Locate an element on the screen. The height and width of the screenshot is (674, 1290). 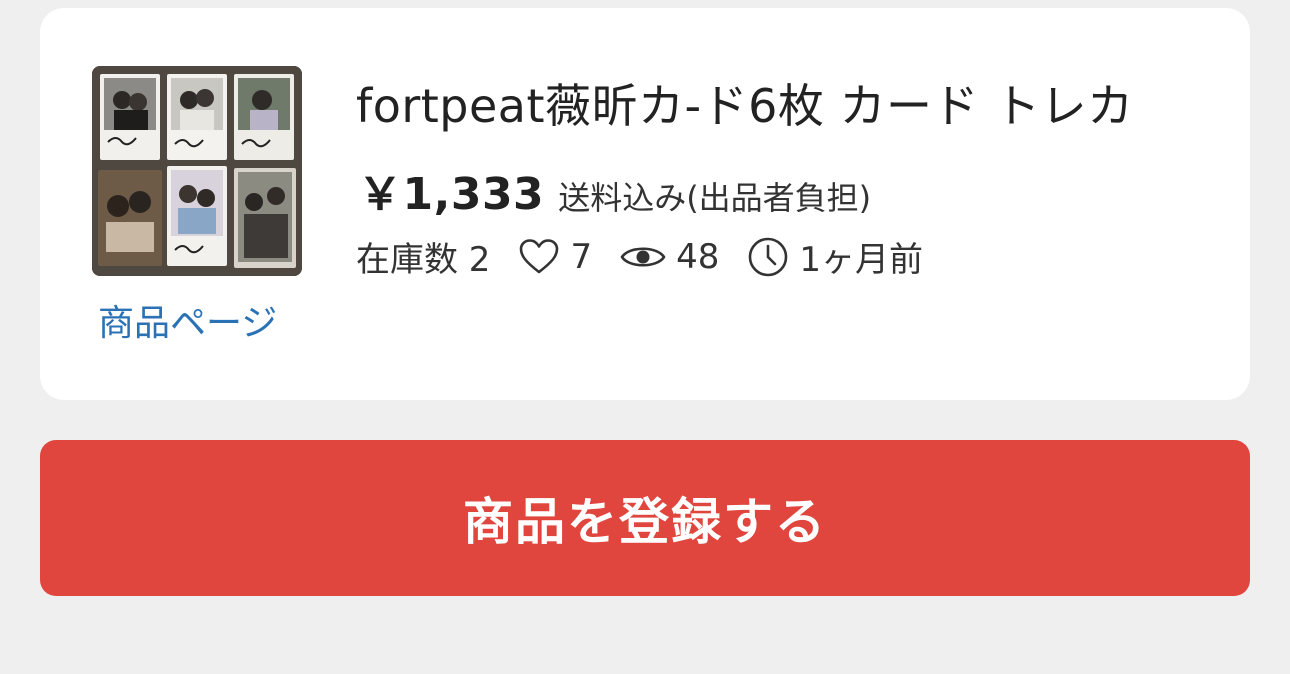
views-stat: 48 is located at coordinates (669, 257).